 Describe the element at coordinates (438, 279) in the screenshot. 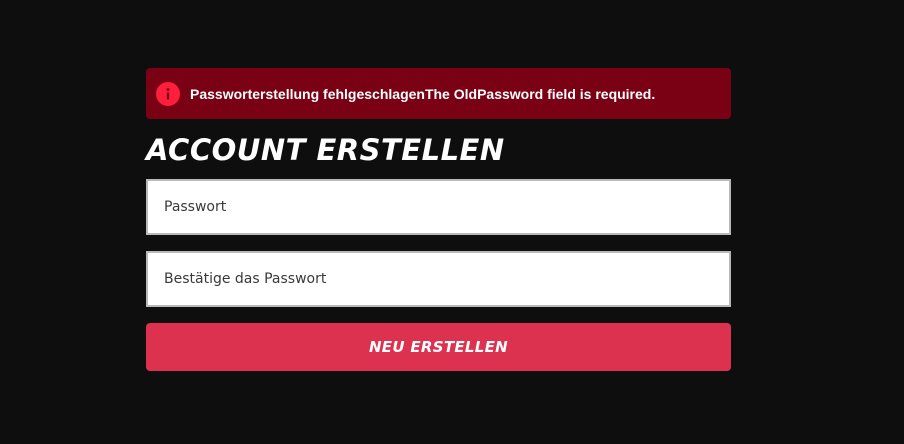

I see `confirm-password-field` at that location.